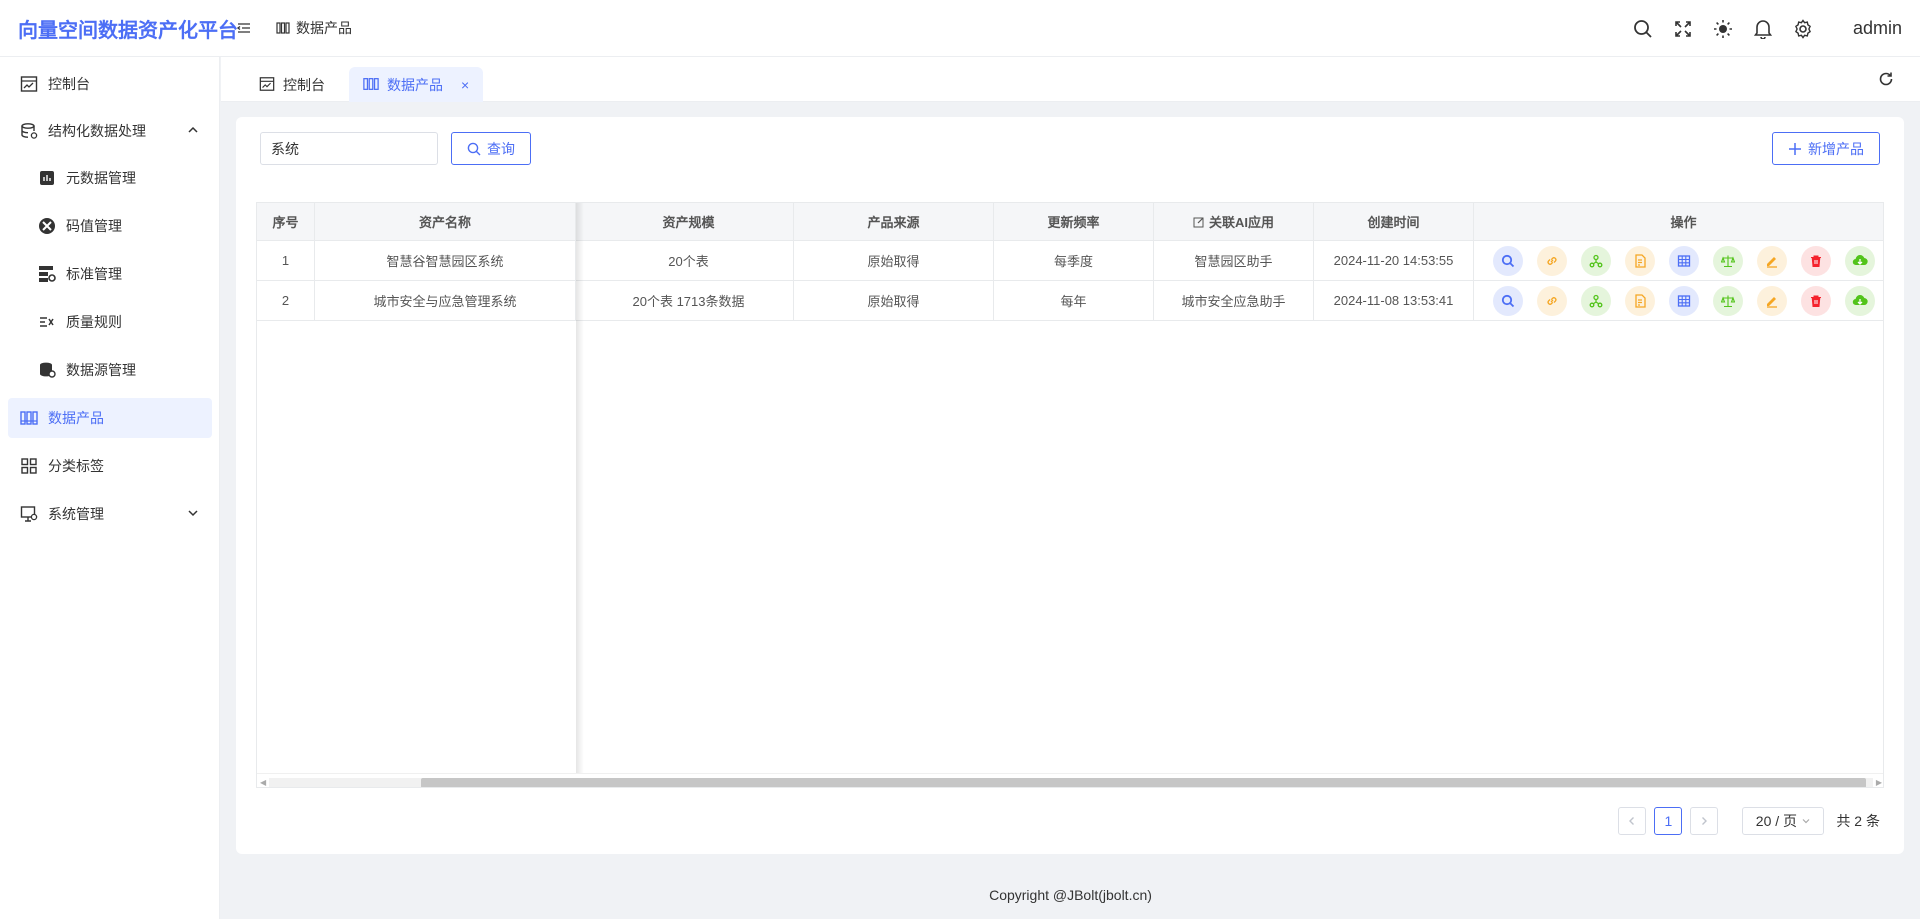 The width and height of the screenshot is (1920, 919). Describe the element at coordinates (960, 28) in the screenshot. I see `top-header: 向量空间数据资产化平台 数据产品 admin` at that location.